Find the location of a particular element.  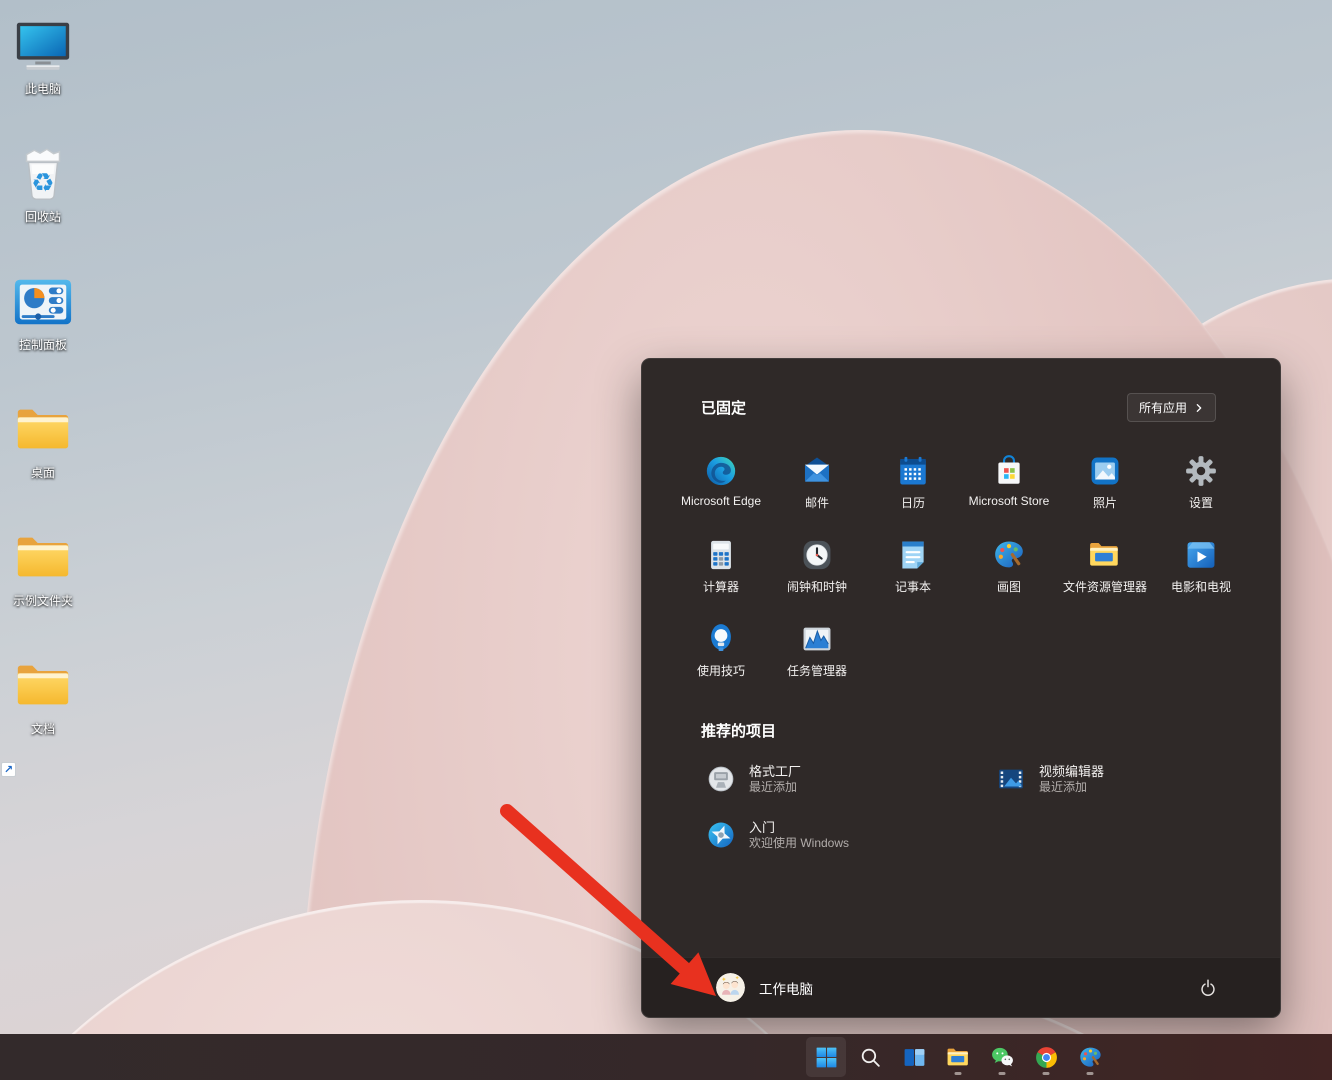

pinned-app: 记事本 is located at coordinates (913, 570).